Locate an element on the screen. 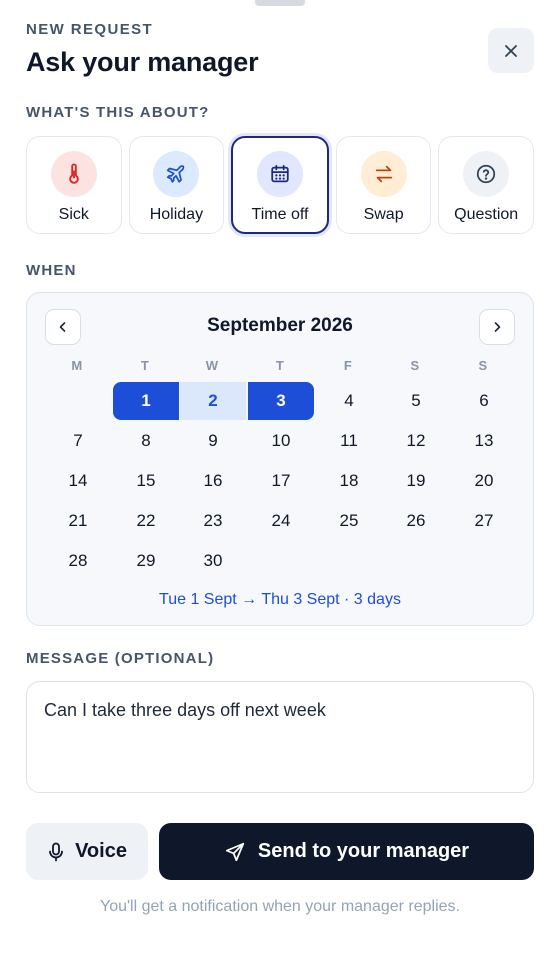  plane-icon is located at coordinates (176, 174).